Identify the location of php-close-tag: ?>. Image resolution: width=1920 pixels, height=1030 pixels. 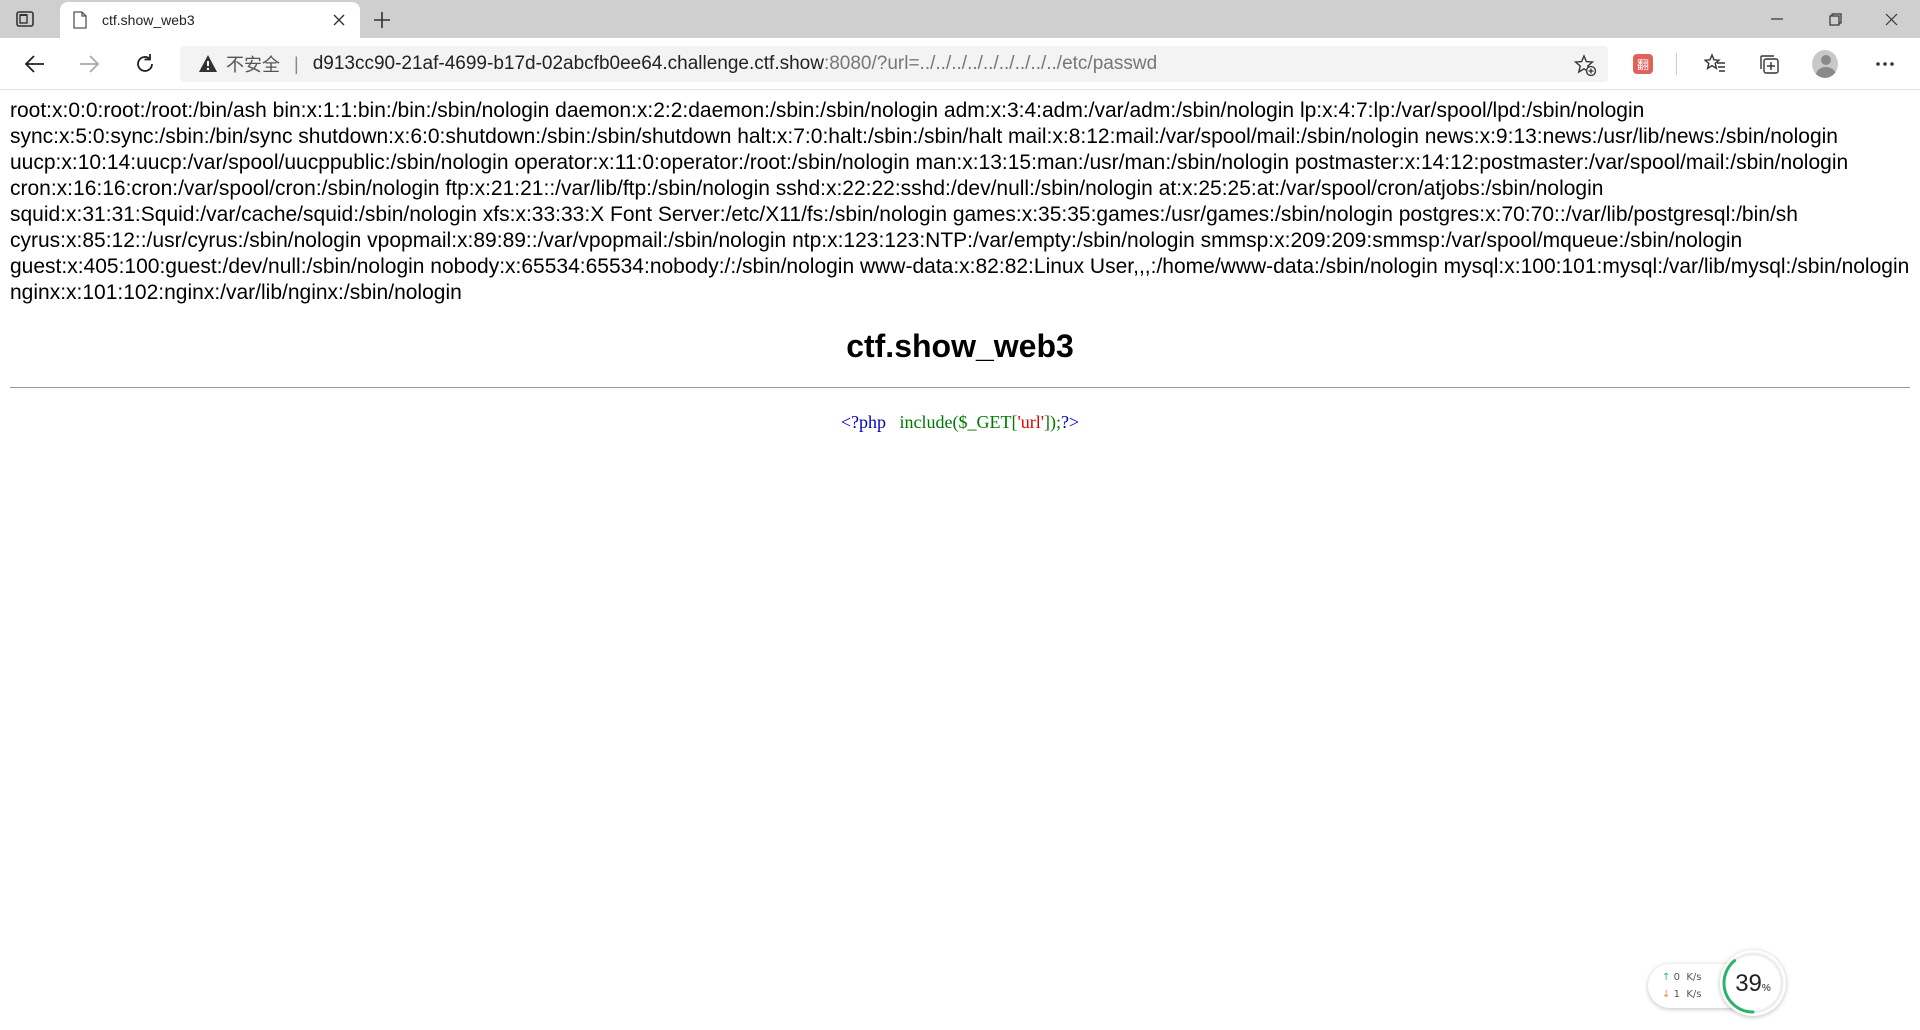
(1070, 422).